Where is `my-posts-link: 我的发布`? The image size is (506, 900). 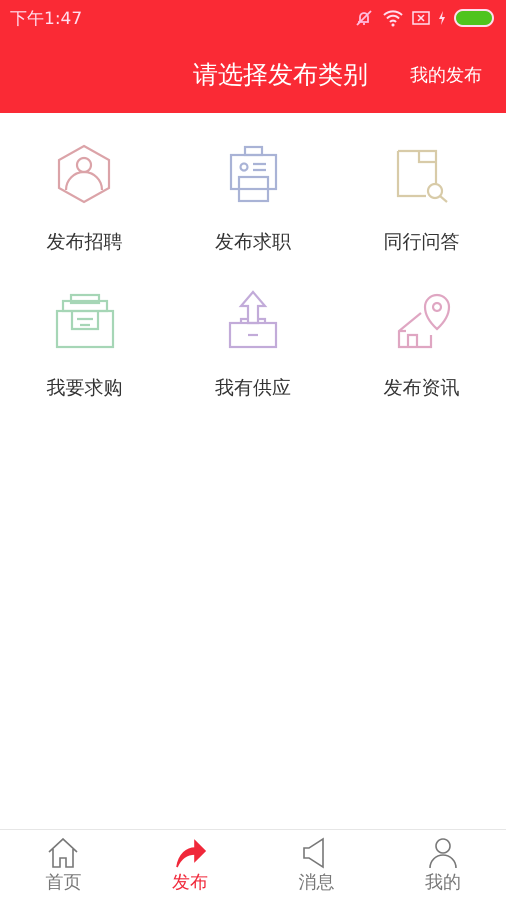
my-posts-link: 我的发布 is located at coordinates (446, 74).